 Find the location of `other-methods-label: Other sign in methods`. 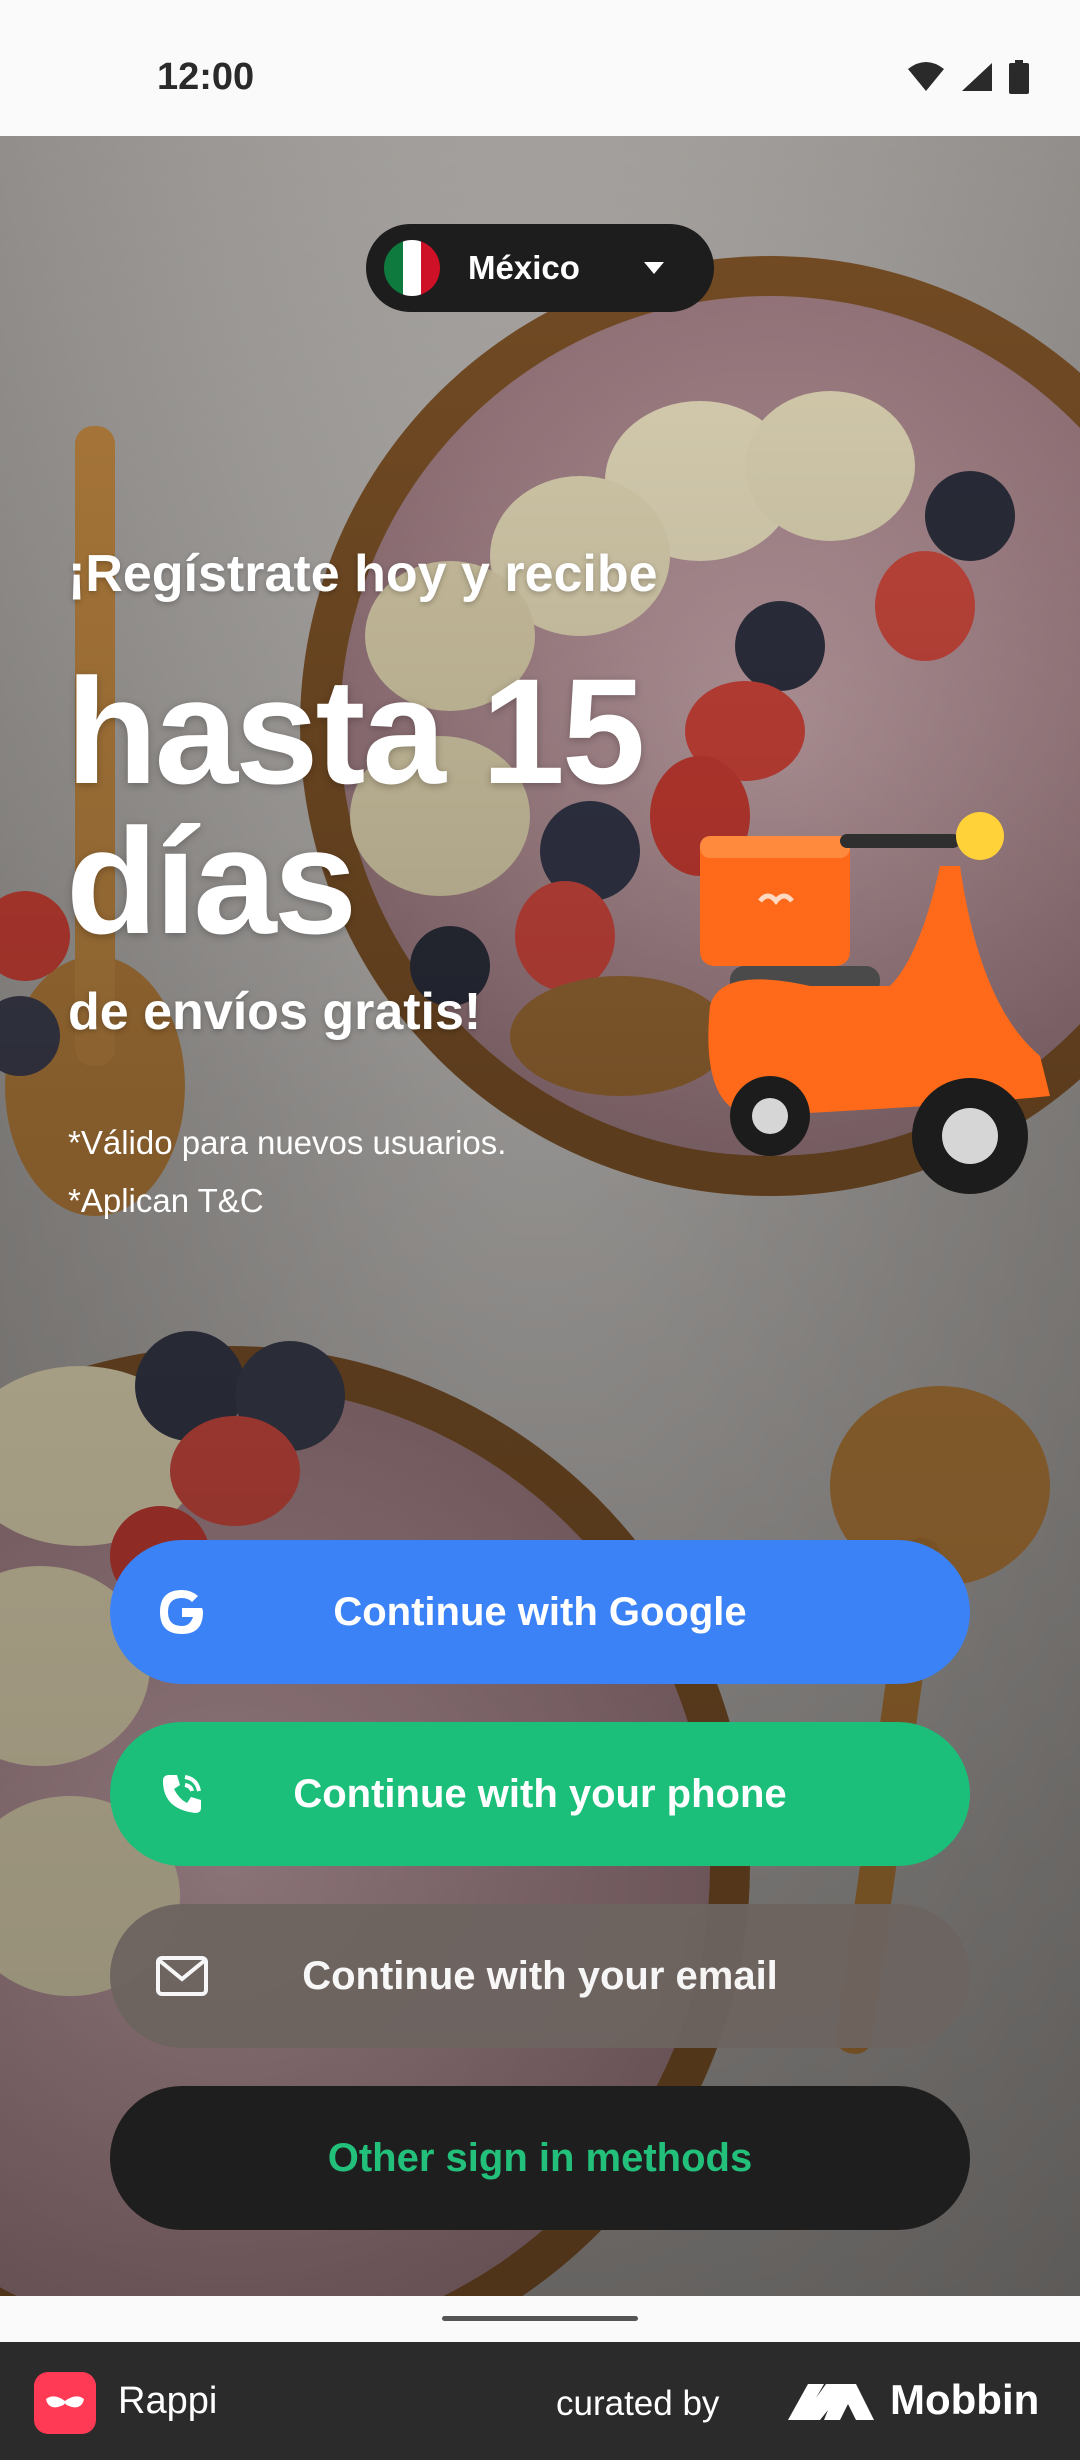

other-methods-label: Other sign in methods is located at coordinates (540, 2157).